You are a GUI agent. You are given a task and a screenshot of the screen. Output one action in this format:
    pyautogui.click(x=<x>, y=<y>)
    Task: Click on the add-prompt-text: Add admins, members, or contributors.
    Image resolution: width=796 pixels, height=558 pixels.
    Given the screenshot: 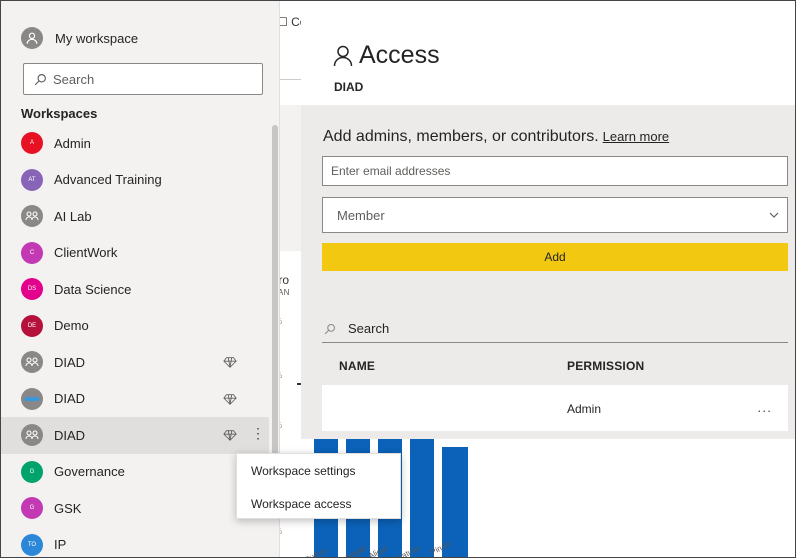 What is the action you would take?
    pyautogui.click(x=461, y=136)
    